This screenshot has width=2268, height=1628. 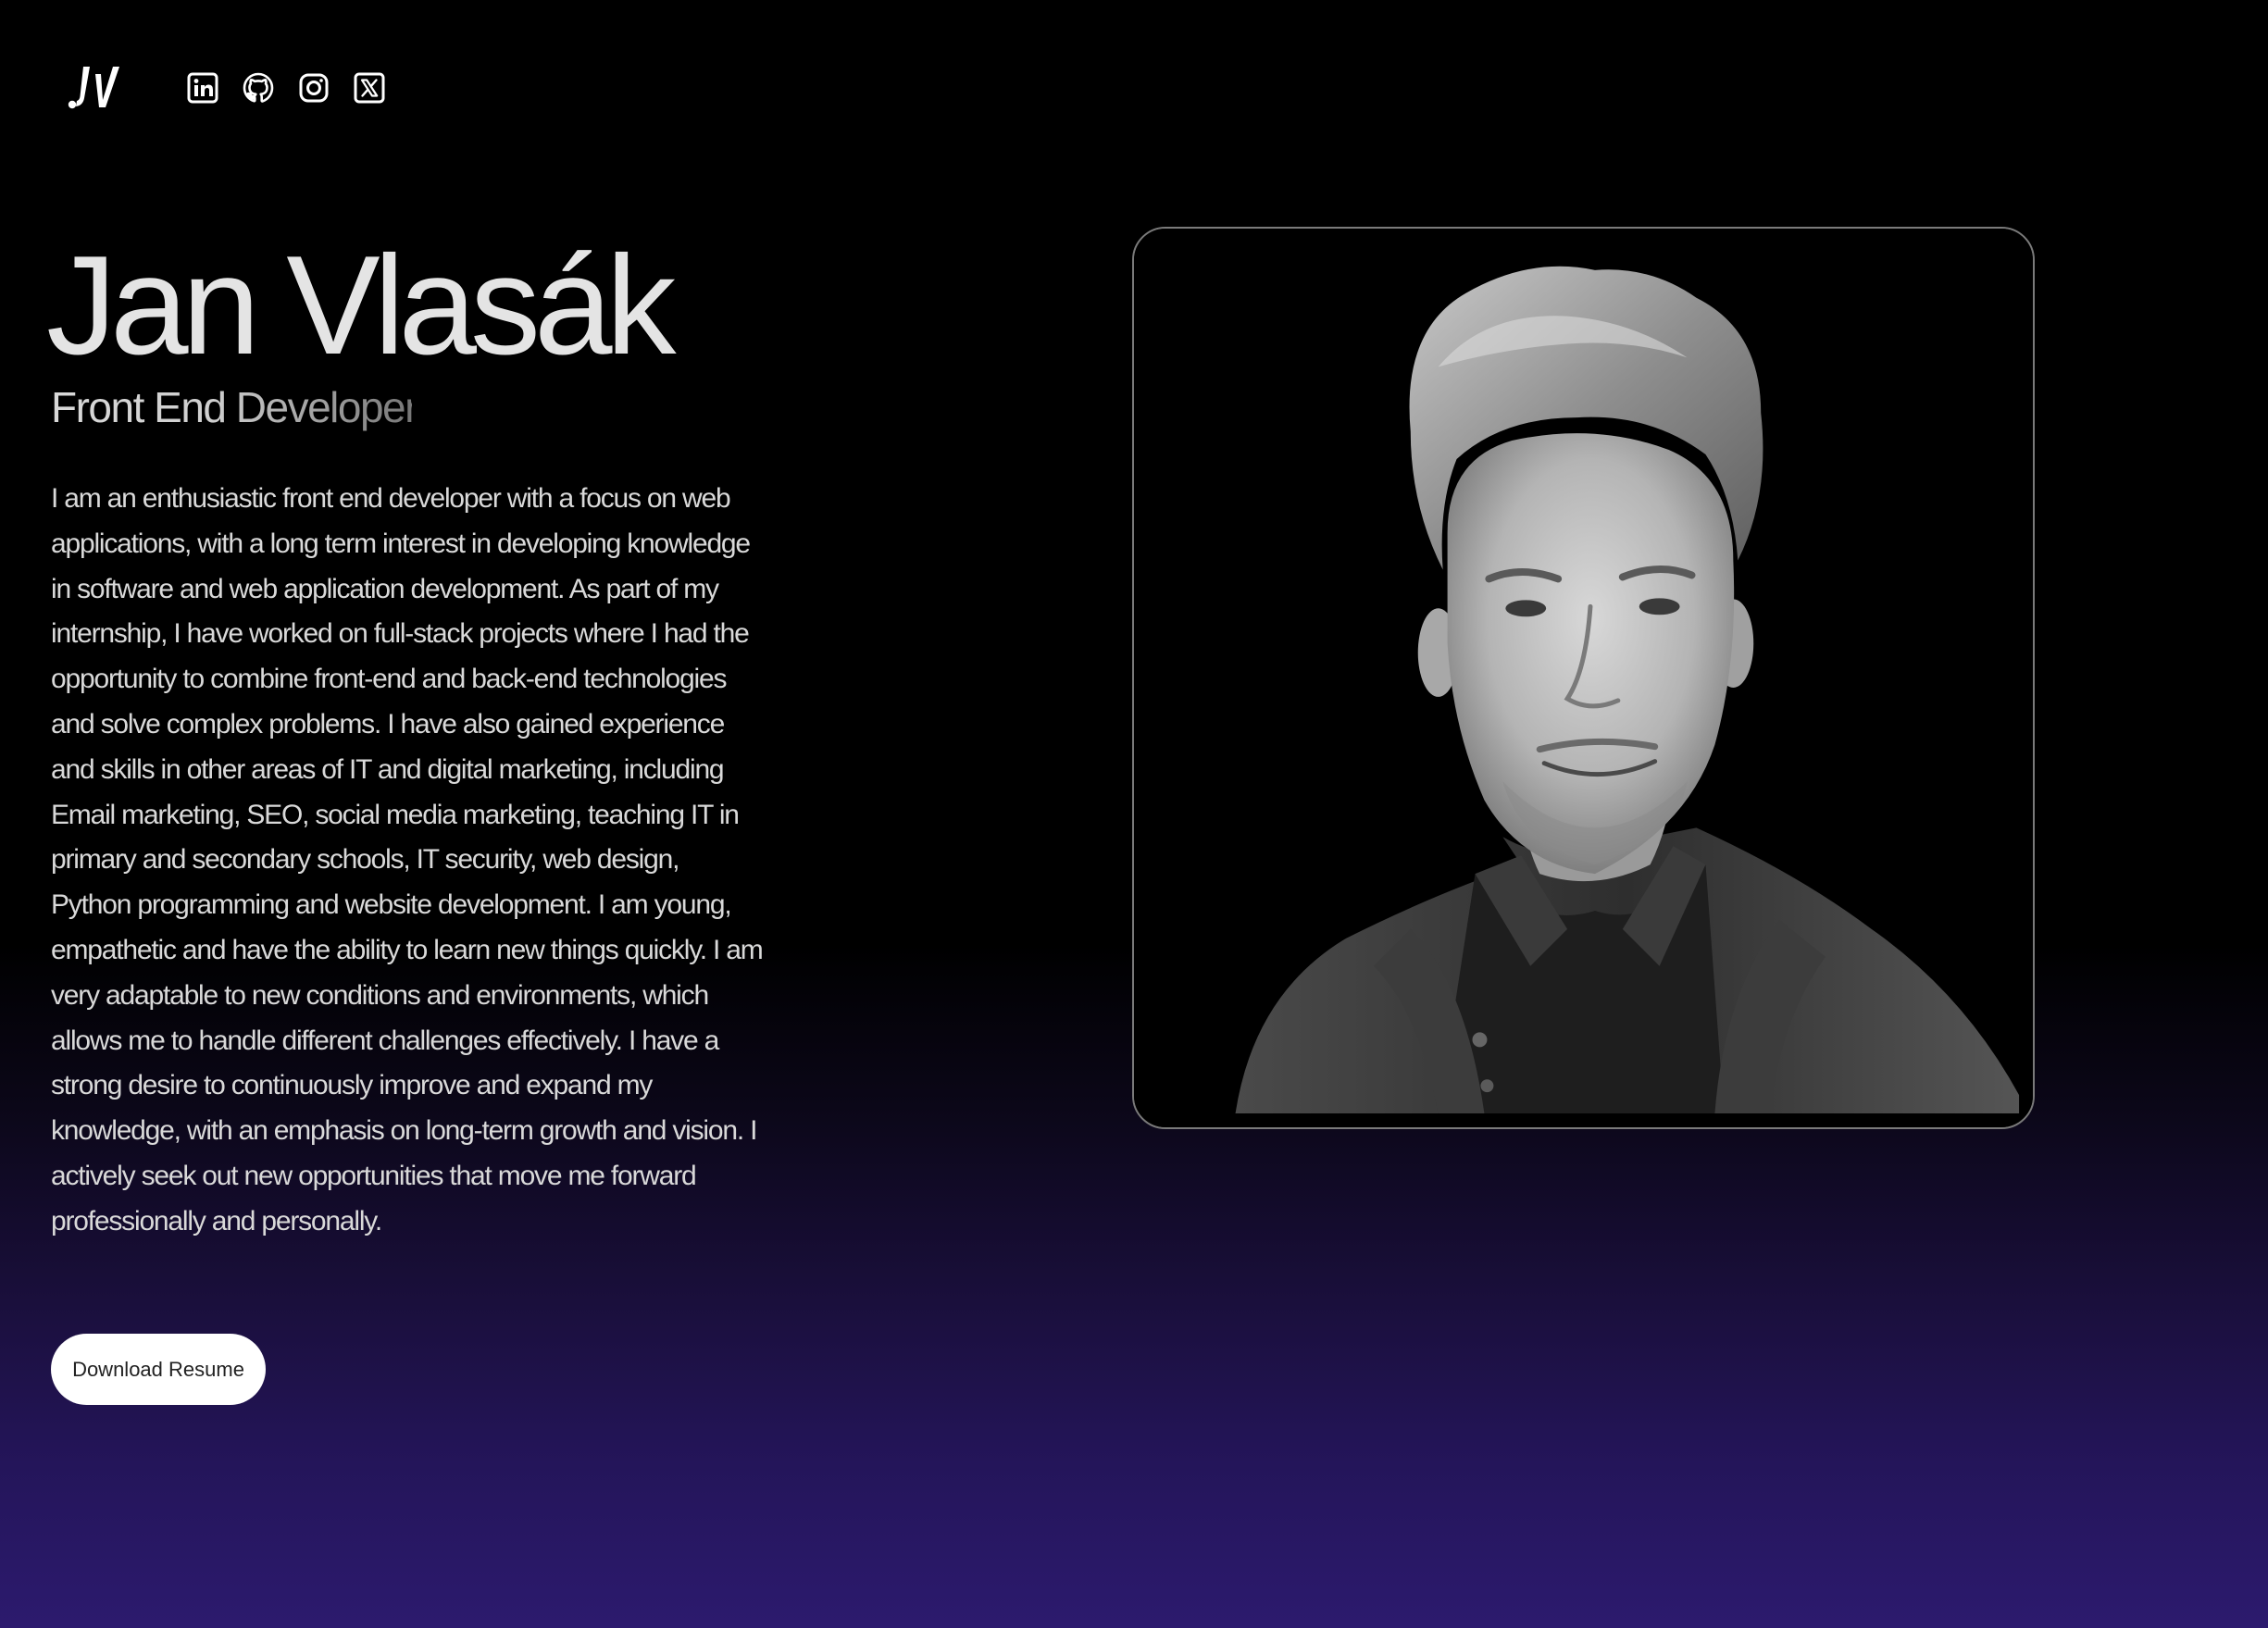 I want to click on x-icon, so click(x=369, y=88).